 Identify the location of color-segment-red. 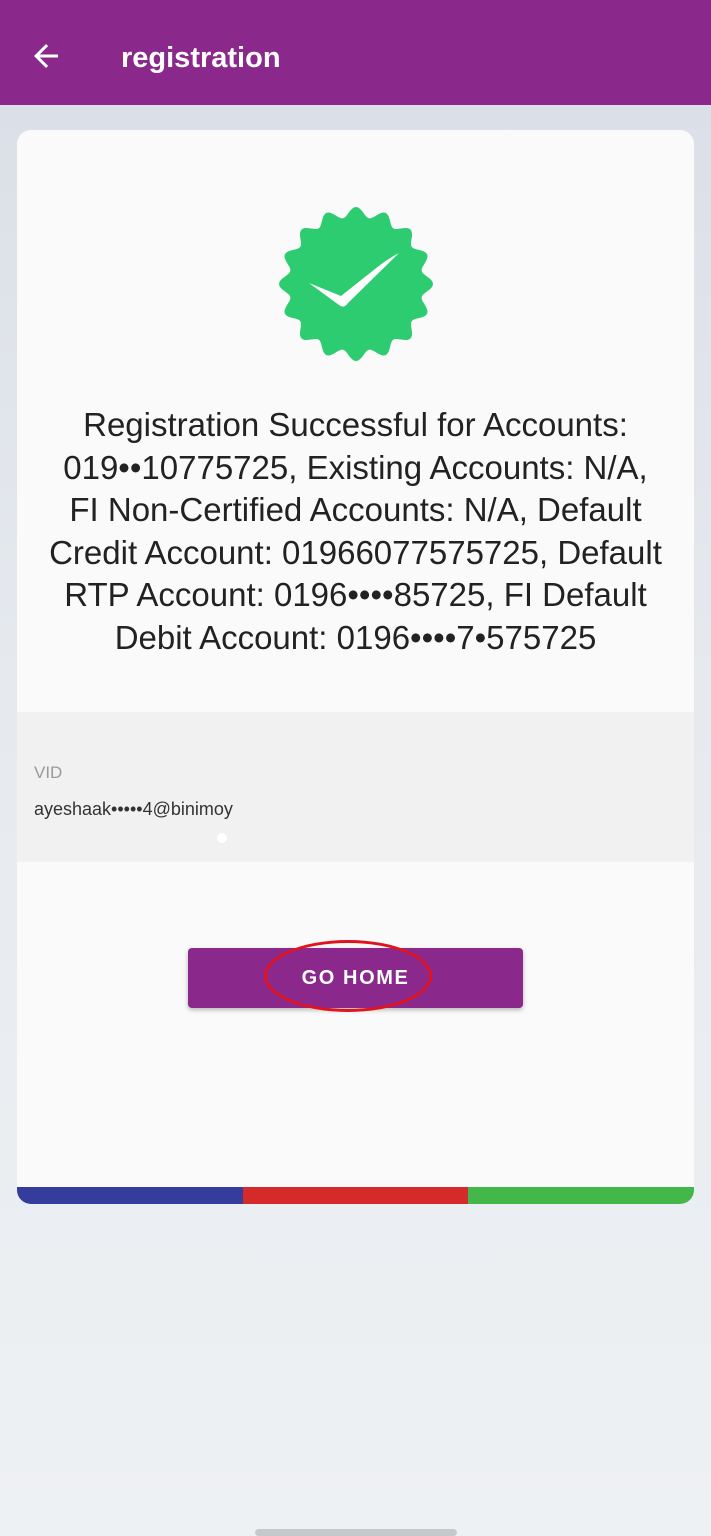
(355, 1195).